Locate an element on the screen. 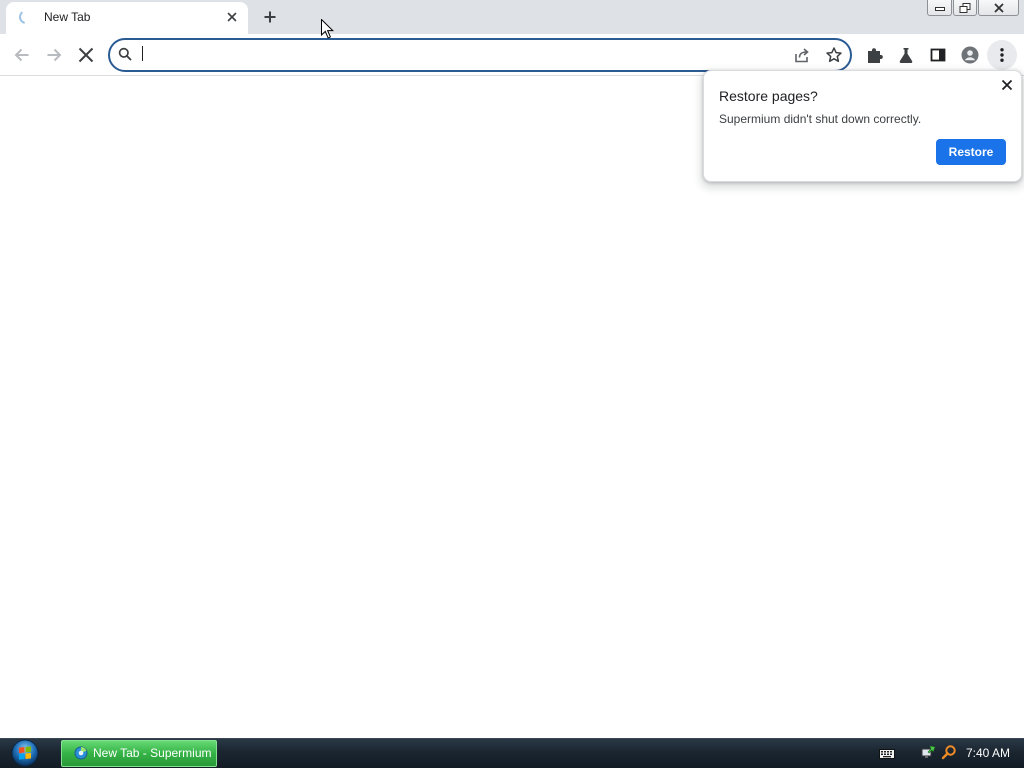  tab-title: New Tab is located at coordinates (67, 17).